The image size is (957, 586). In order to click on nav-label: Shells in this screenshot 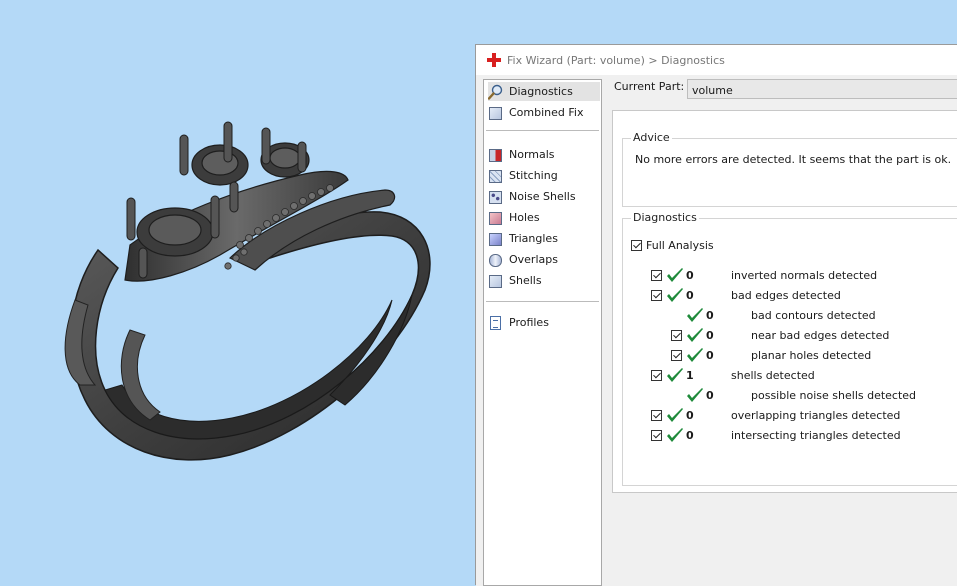, I will do `click(525, 280)`.